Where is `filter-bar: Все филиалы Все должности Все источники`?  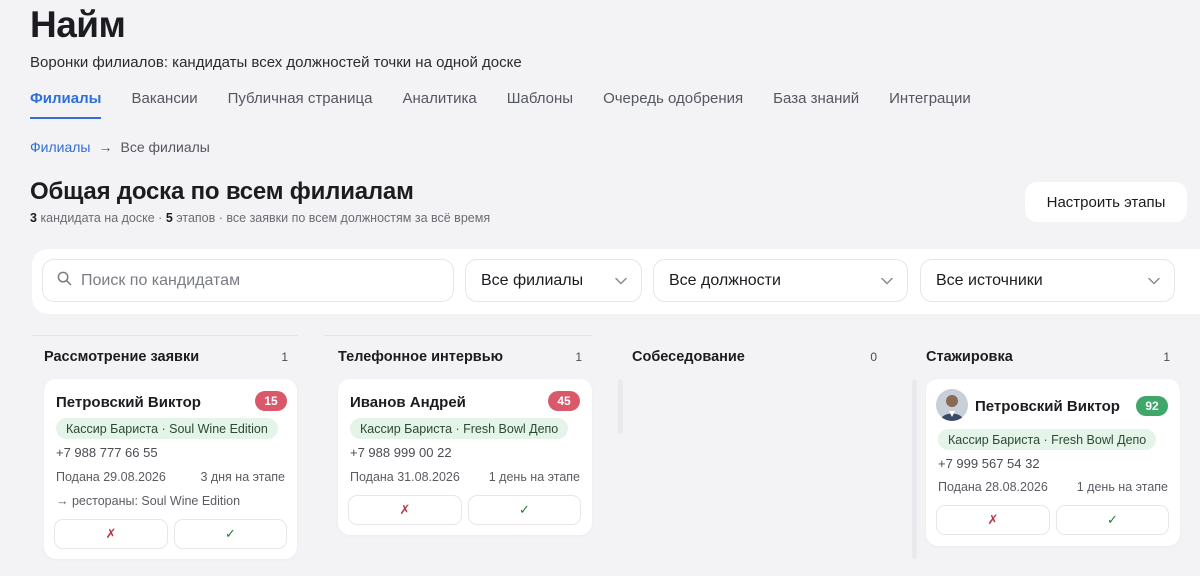
filter-bar: Все филиалы Все должности Все источники is located at coordinates (616, 281).